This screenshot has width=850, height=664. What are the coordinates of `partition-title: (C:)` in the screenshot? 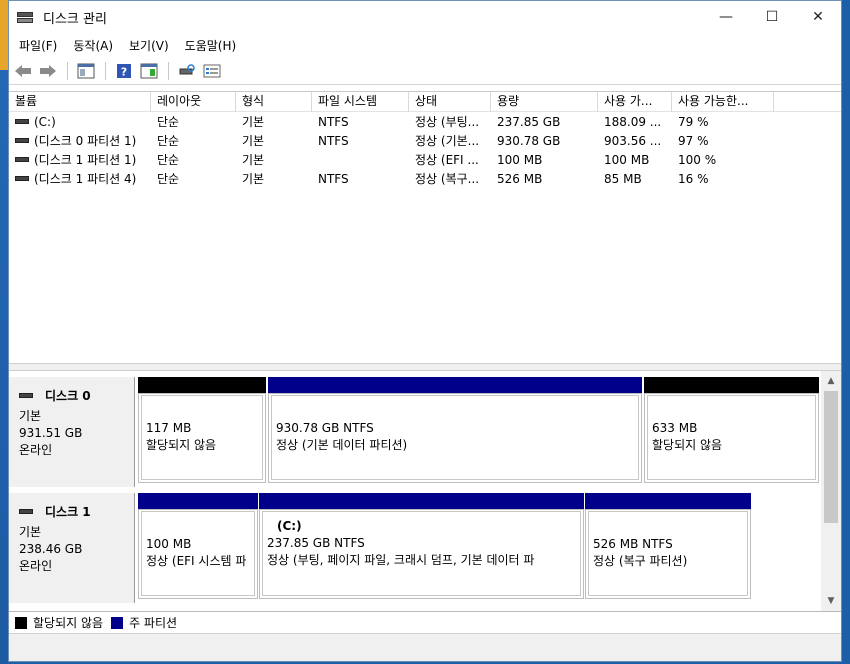 It's located at (289, 526).